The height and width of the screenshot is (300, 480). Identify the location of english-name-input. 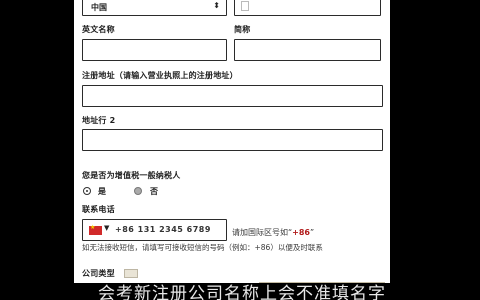
(154, 50).